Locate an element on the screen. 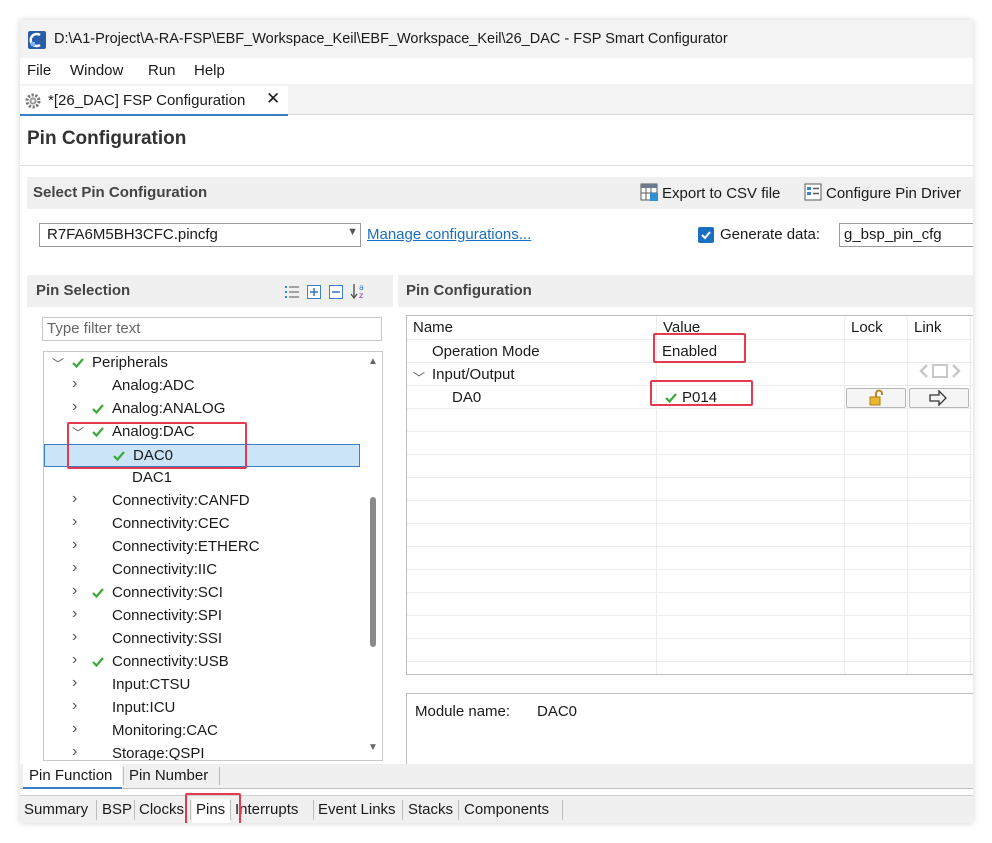 This screenshot has width=992, height=843. highlight-box-analog-dac is located at coordinates (157, 445).